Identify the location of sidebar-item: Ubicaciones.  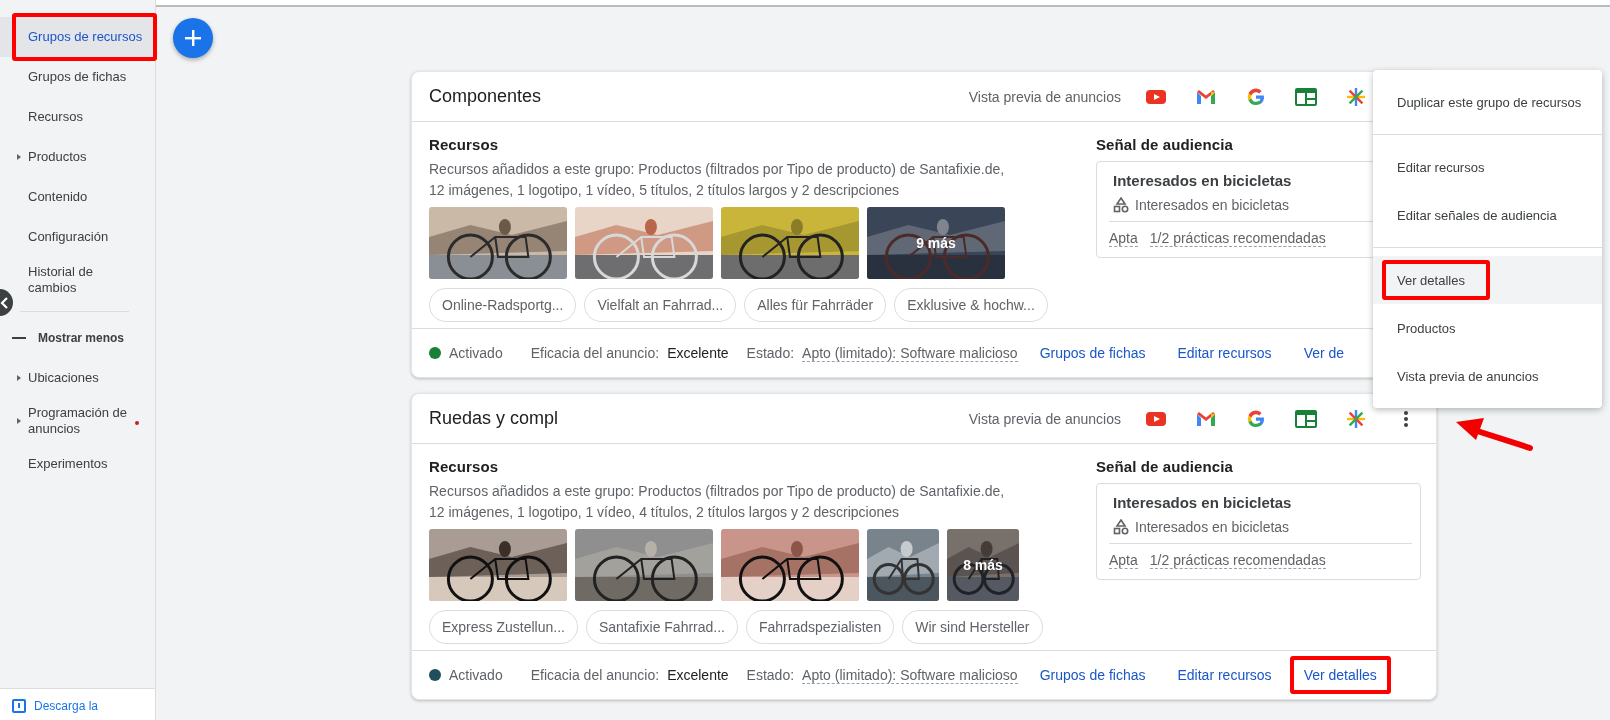
(77, 378).